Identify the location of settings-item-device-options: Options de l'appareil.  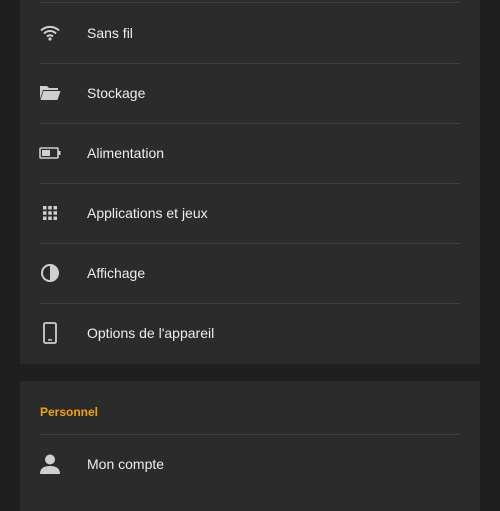
(250, 333).